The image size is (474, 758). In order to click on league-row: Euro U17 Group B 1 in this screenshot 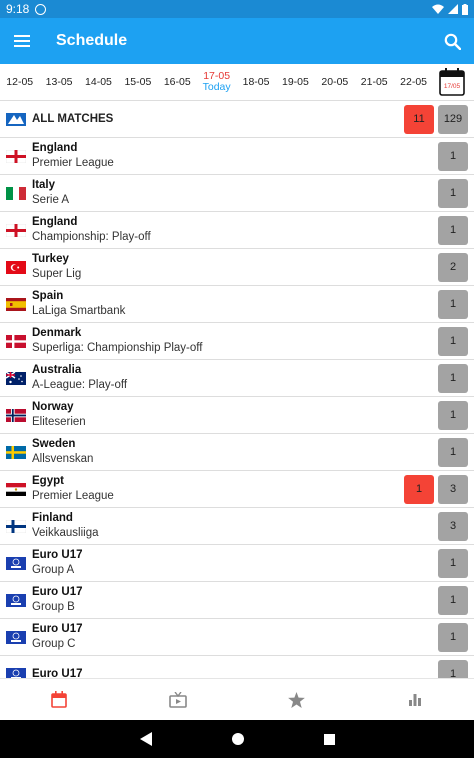, I will do `click(237, 600)`.